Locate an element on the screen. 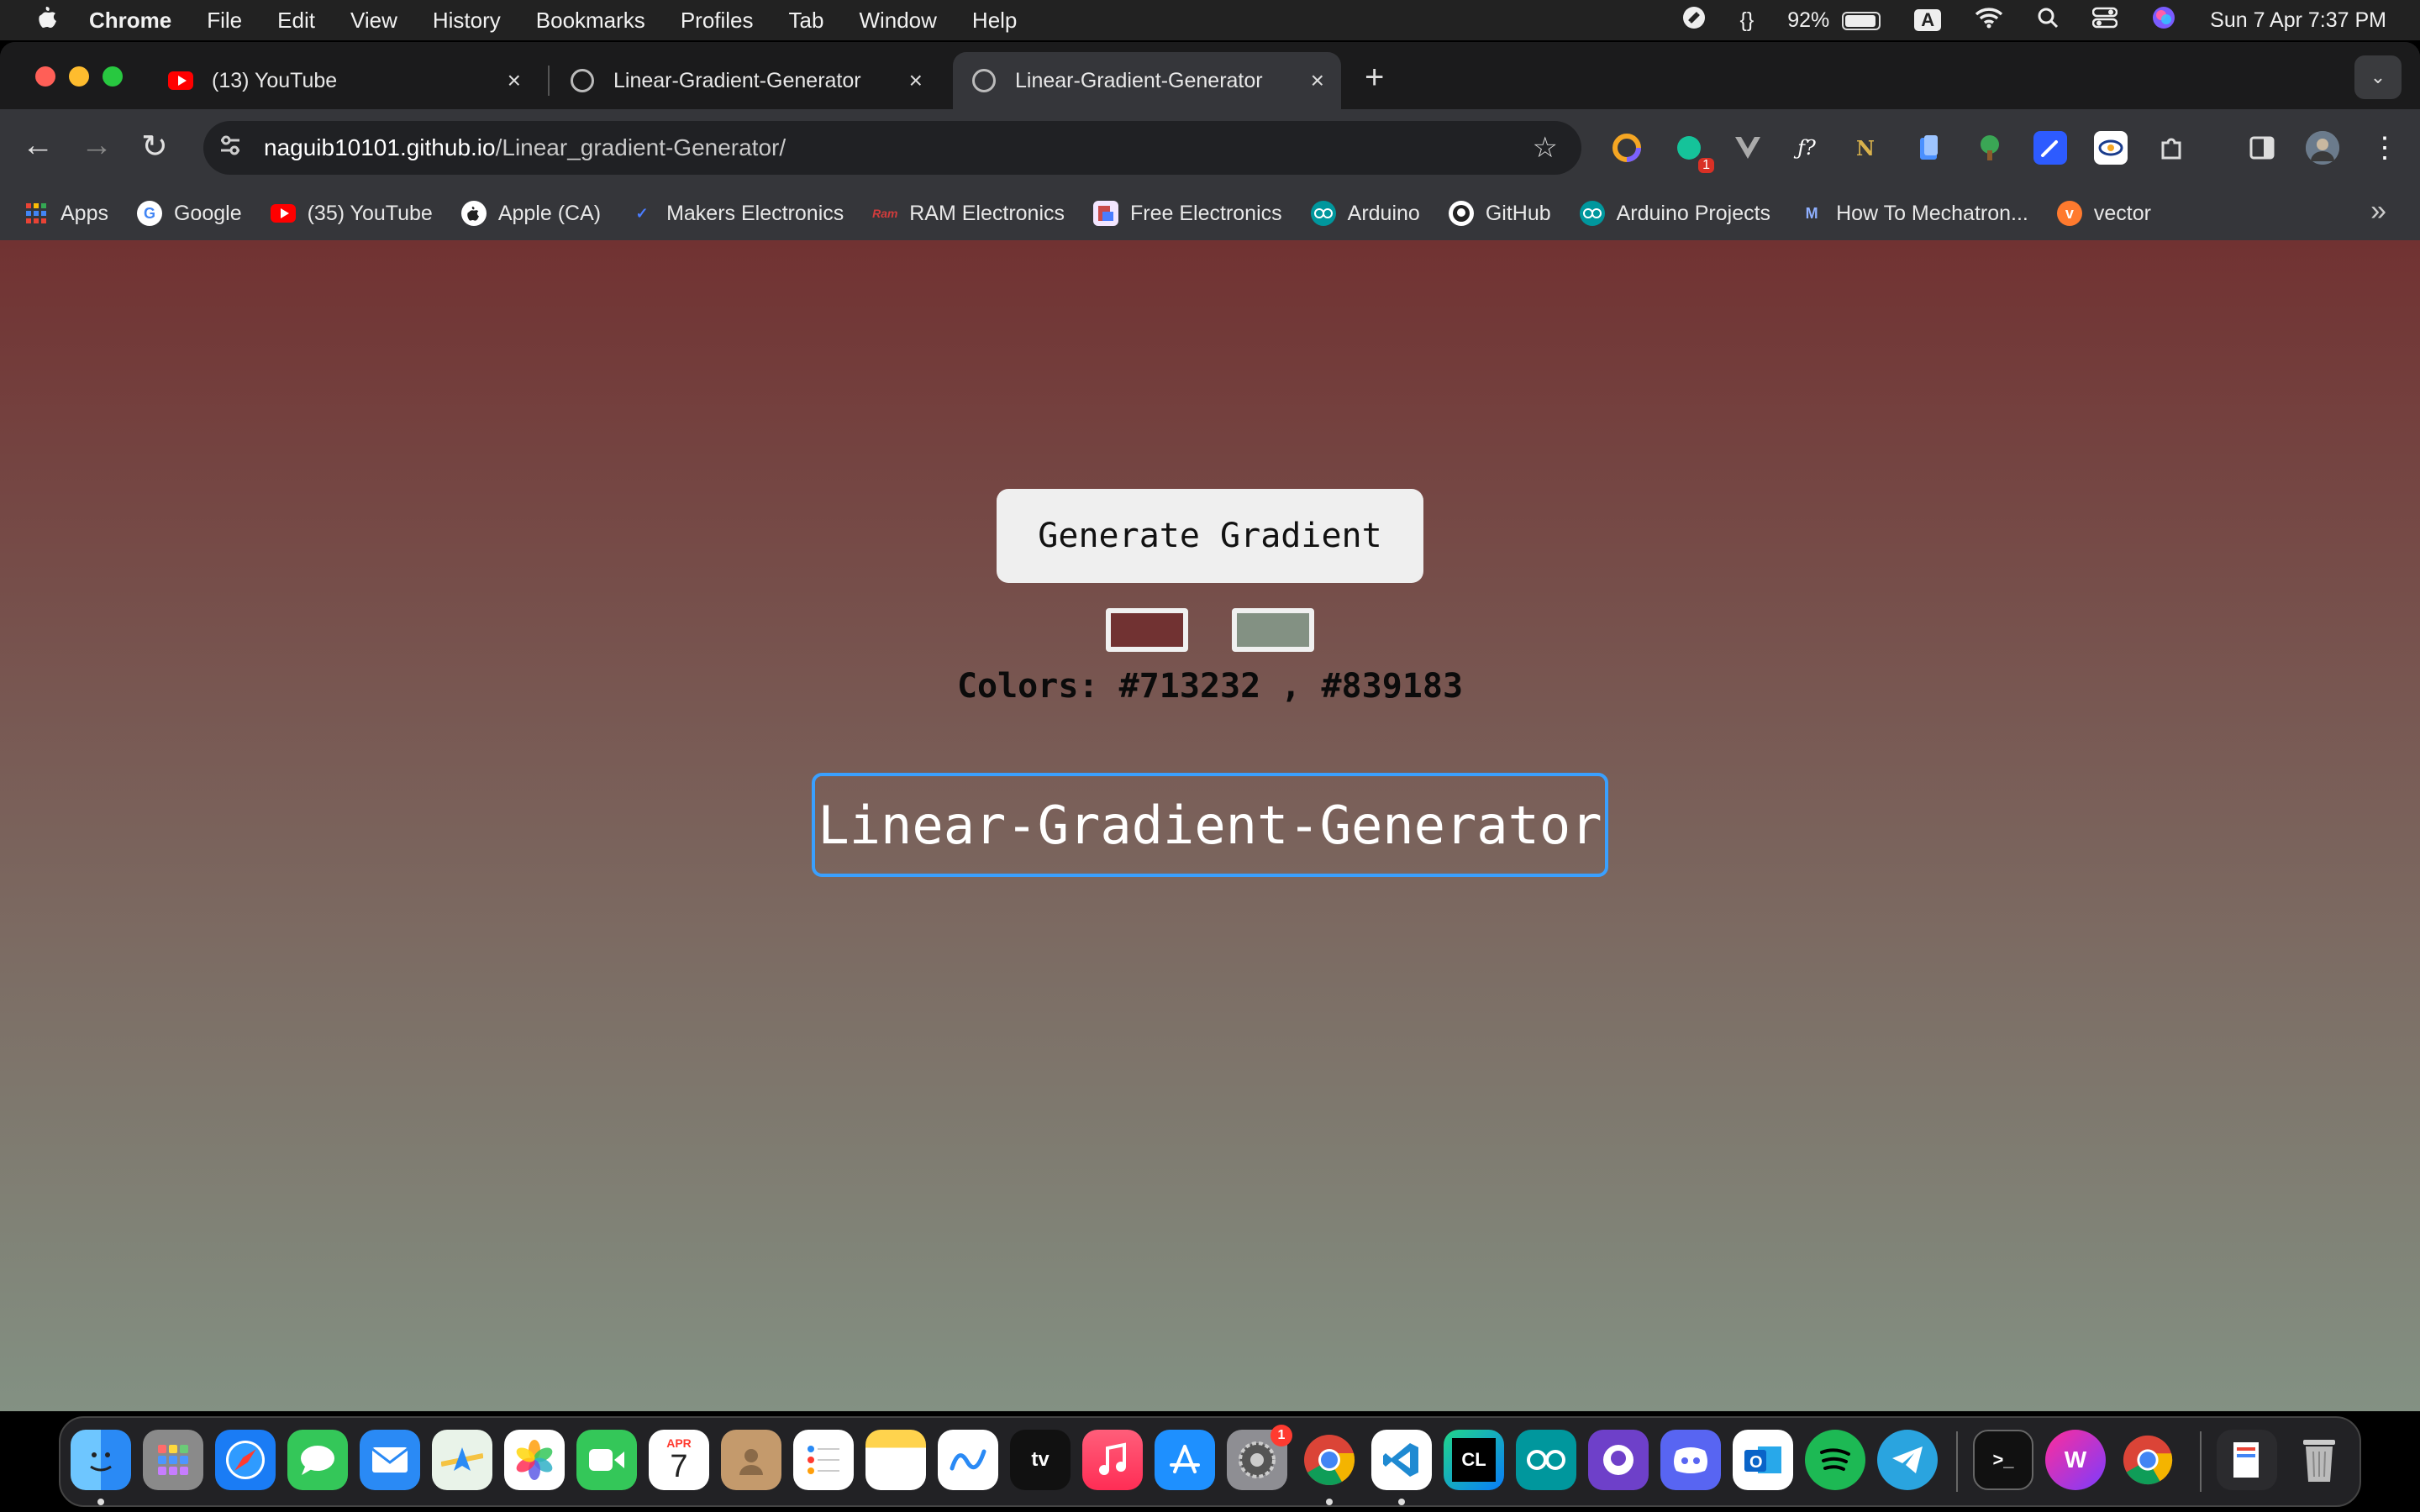  clipboard-extension-icon is located at coordinates (1929, 148).